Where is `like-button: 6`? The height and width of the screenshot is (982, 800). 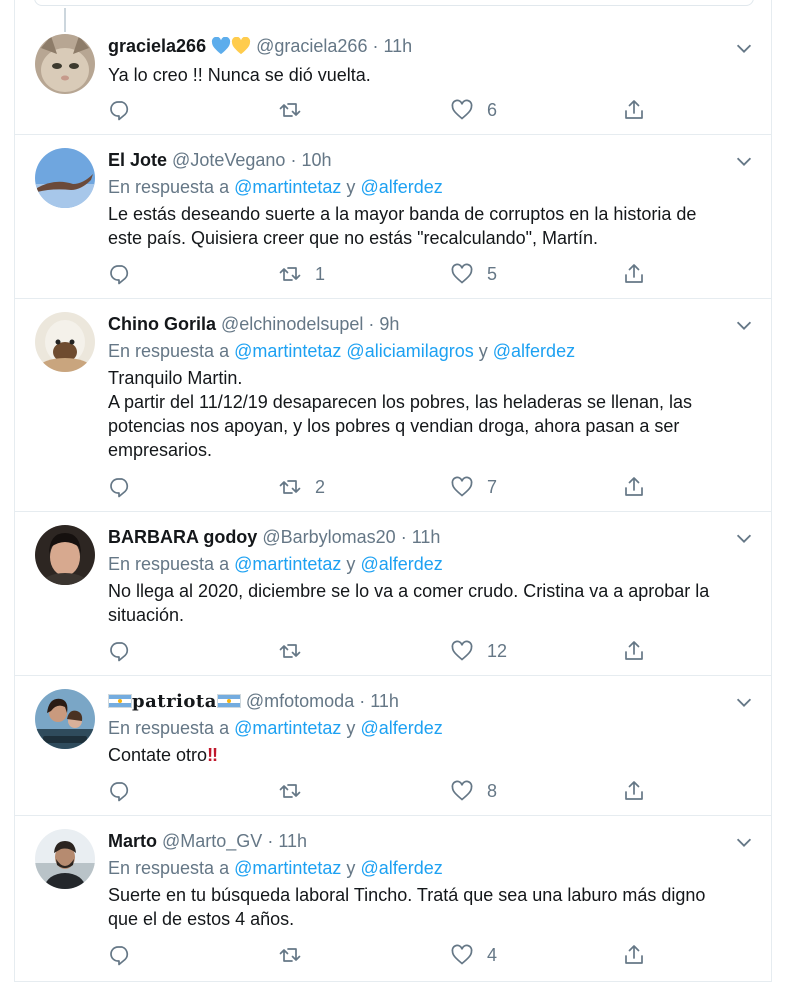 like-button: 6 is located at coordinates (473, 110).